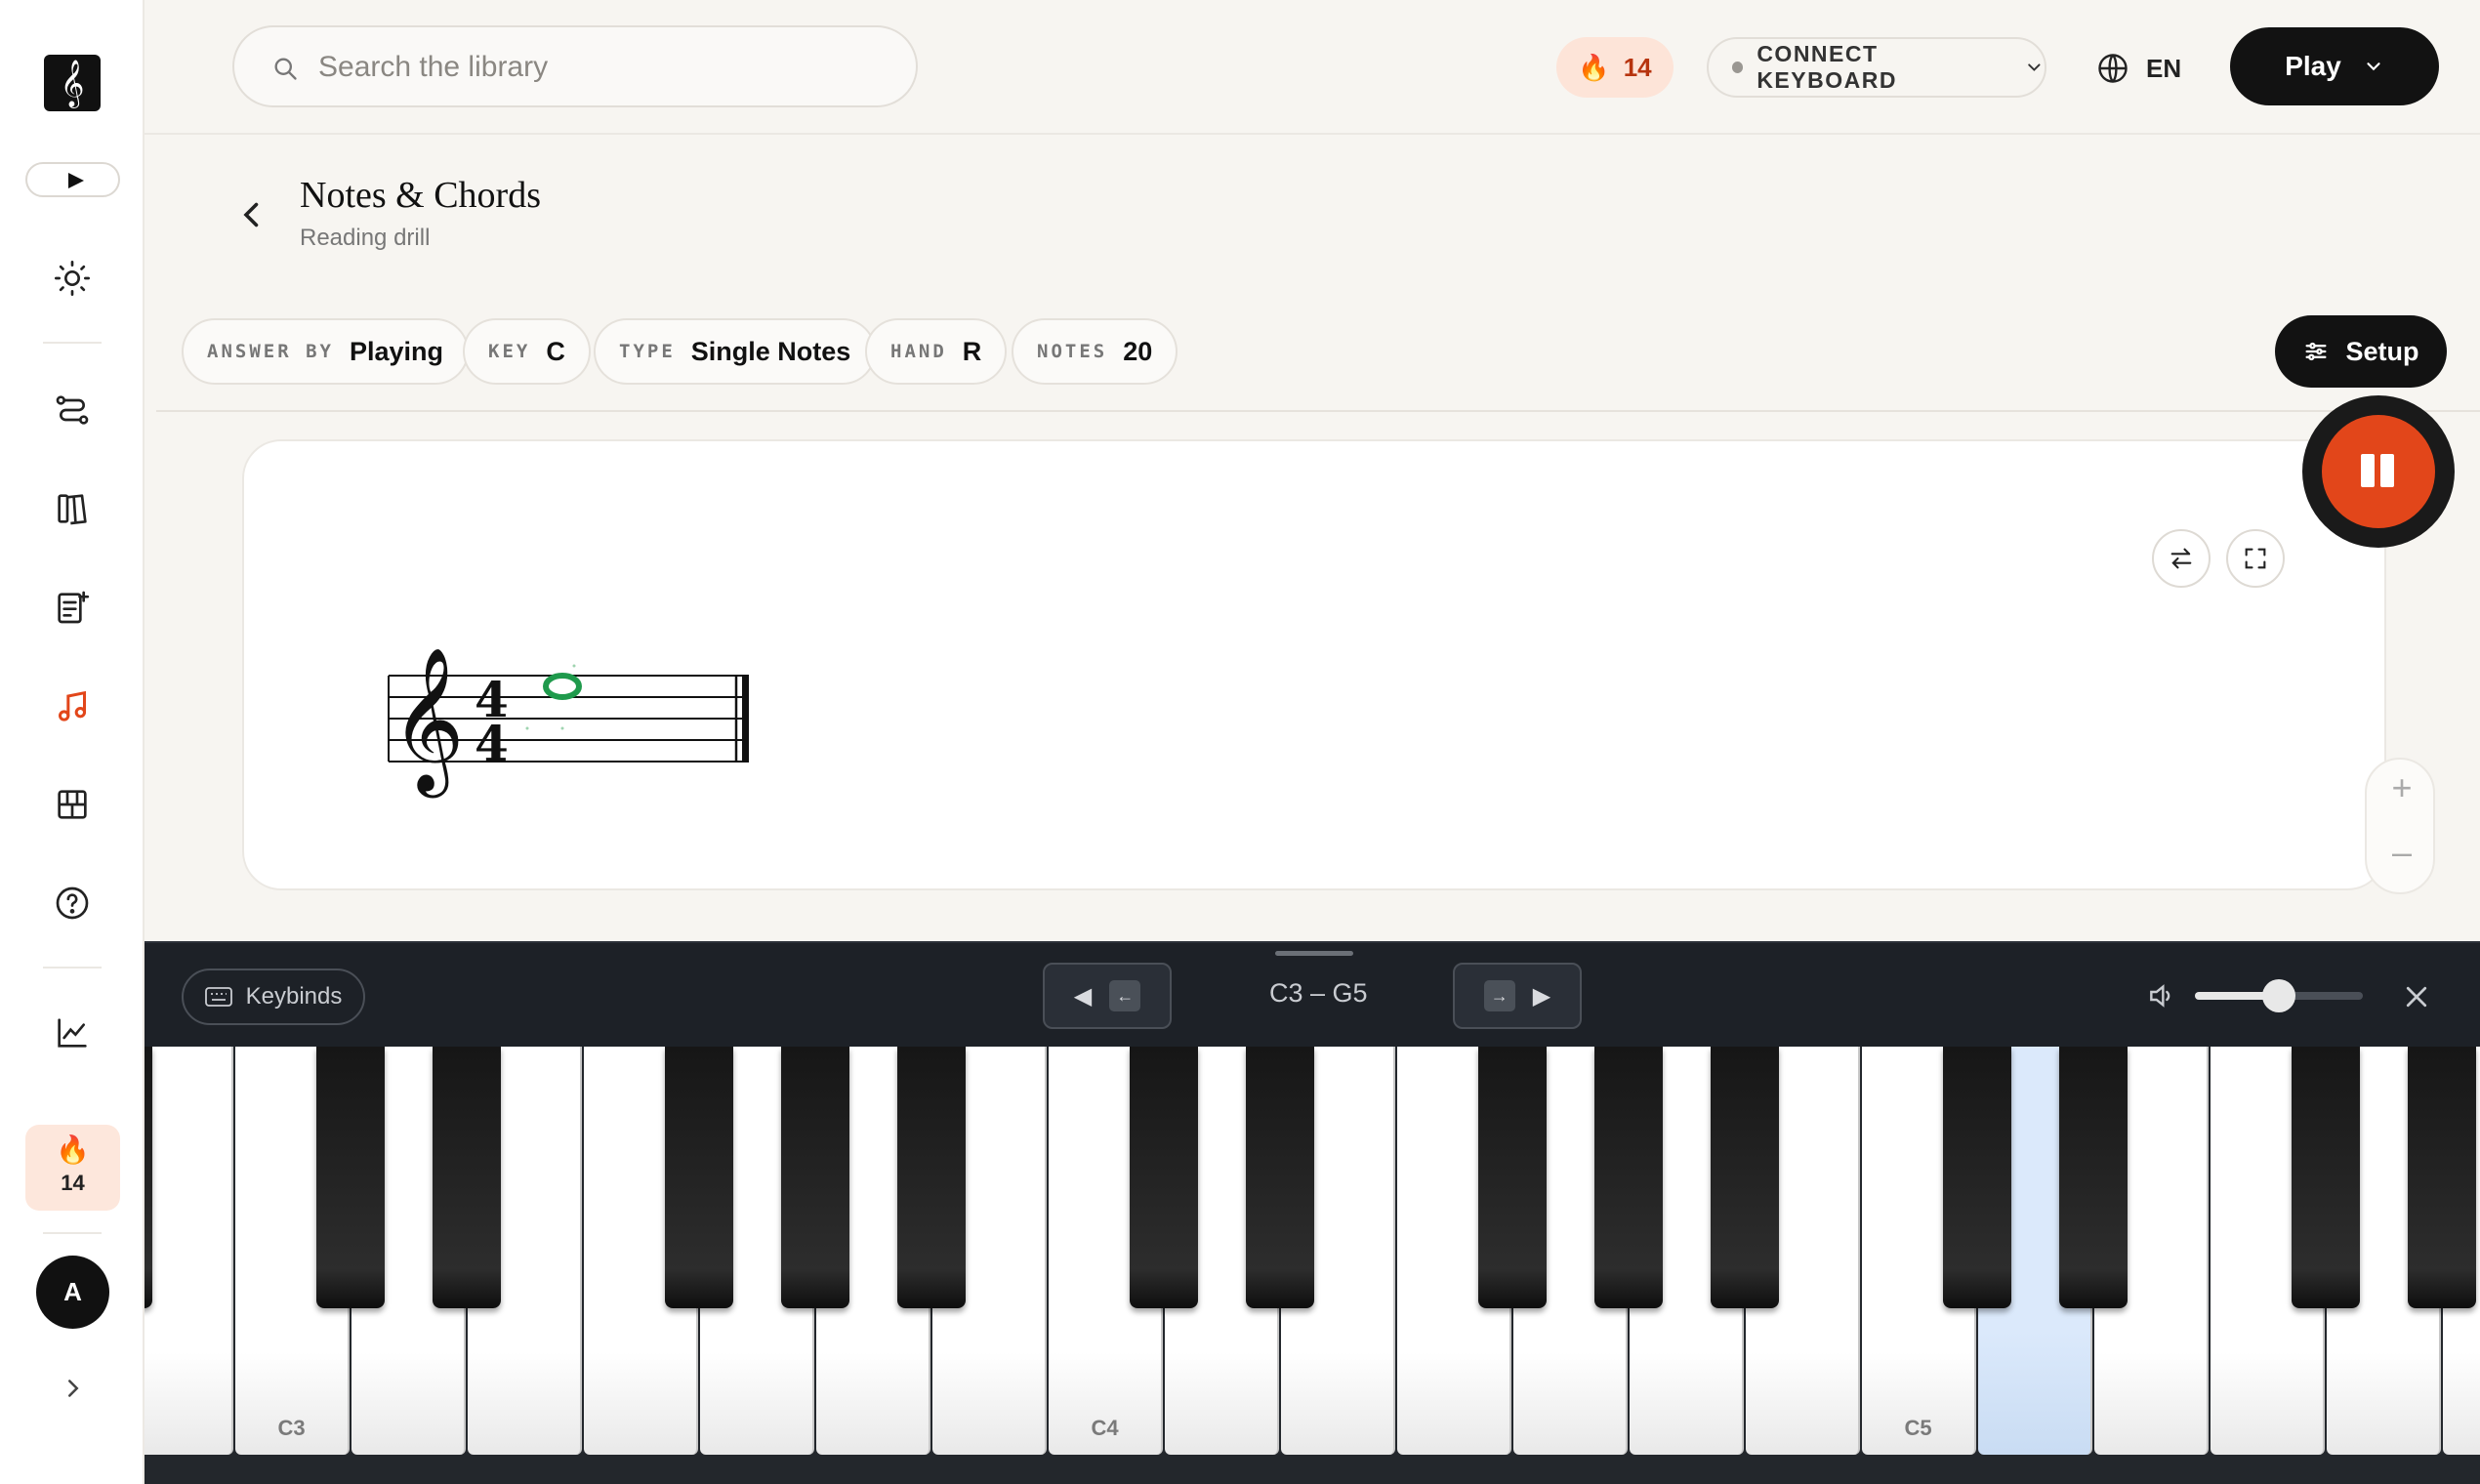  Describe the element at coordinates (2093, 1178) in the screenshot. I see `black-key-ds5` at that location.